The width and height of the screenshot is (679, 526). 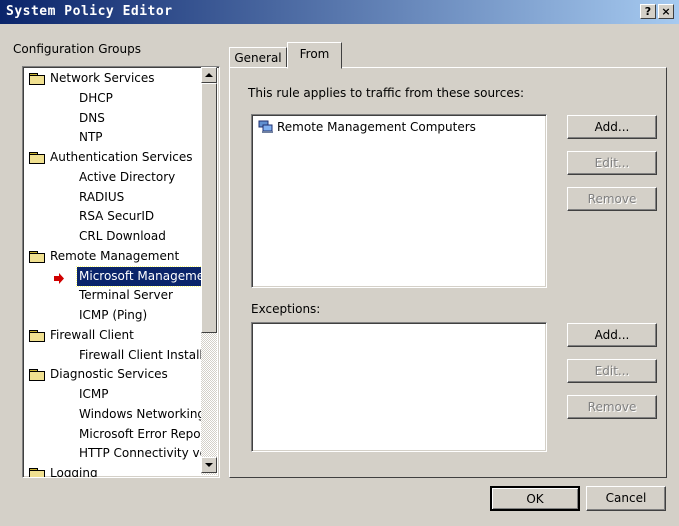 What do you see at coordinates (666, 11) in the screenshot?
I see `close-button: ×` at bounding box center [666, 11].